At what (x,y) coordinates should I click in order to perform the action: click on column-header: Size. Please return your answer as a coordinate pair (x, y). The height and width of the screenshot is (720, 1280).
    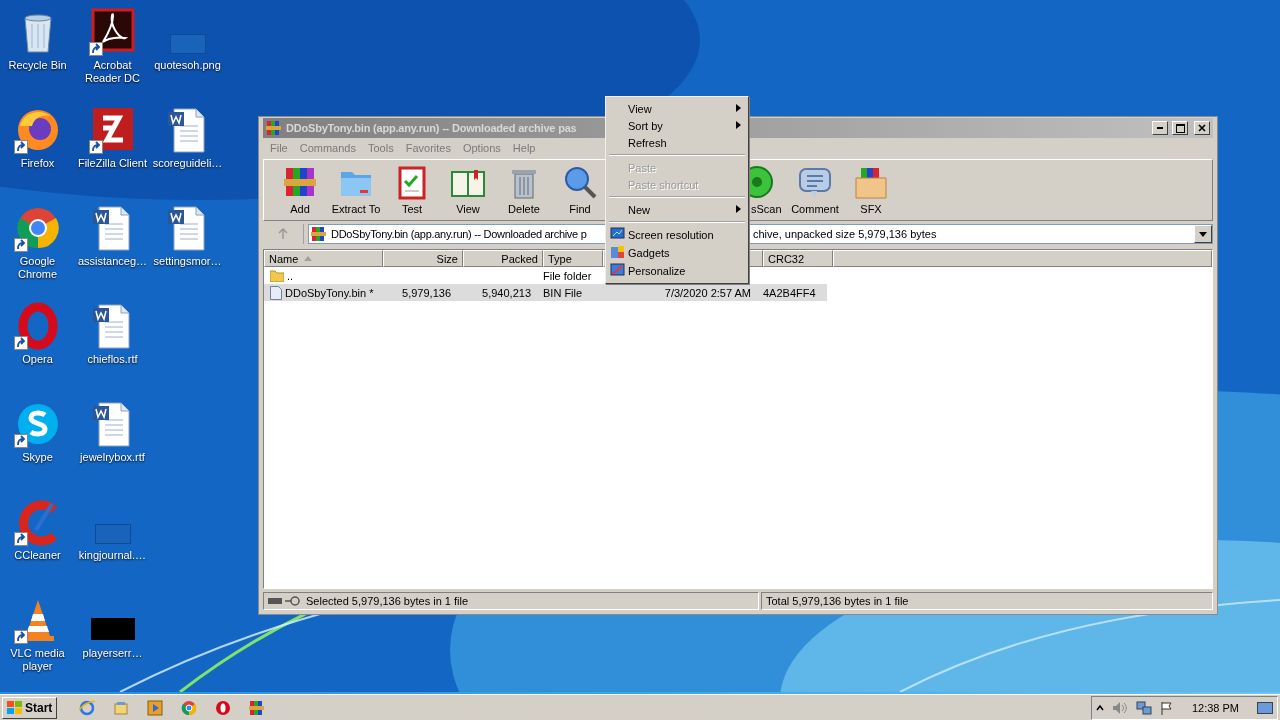
    Looking at the image, I should click on (423, 258).